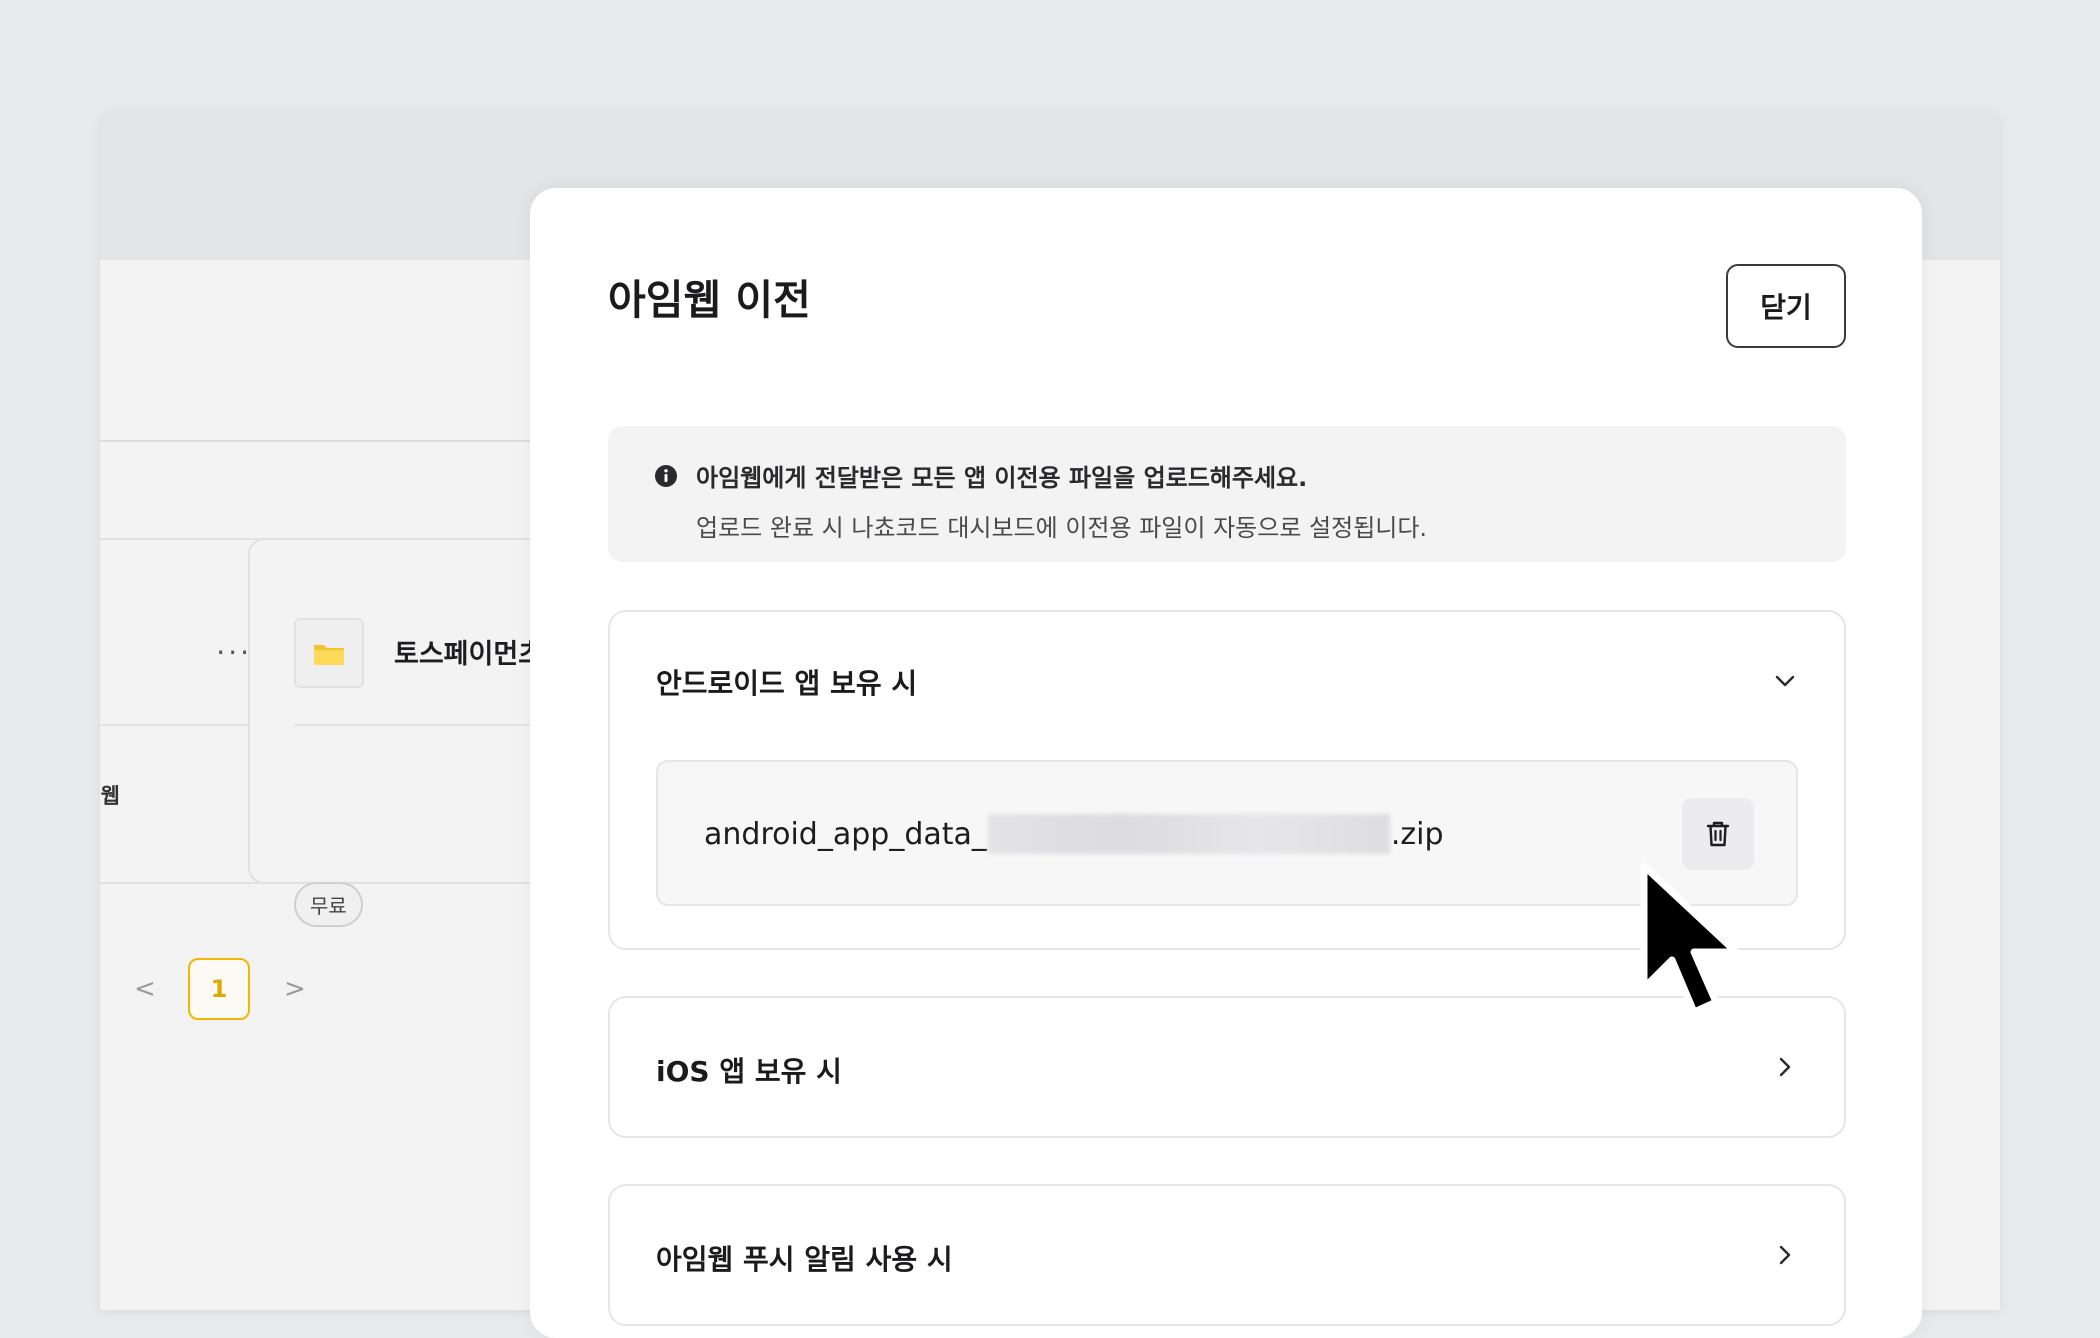 The image size is (2100, 1338). I want to click on folder-icon, so click(329, 653).